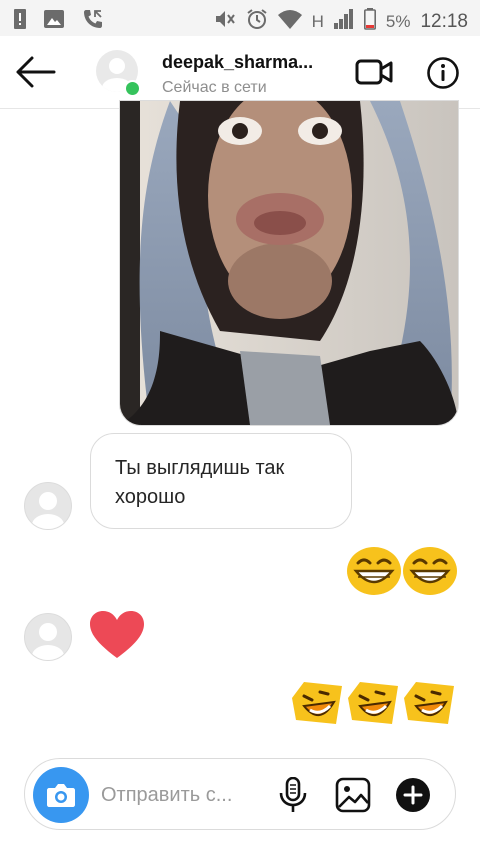 This screenshot has width=480, height=854. I want to click on add-icon, so click(413, 795).